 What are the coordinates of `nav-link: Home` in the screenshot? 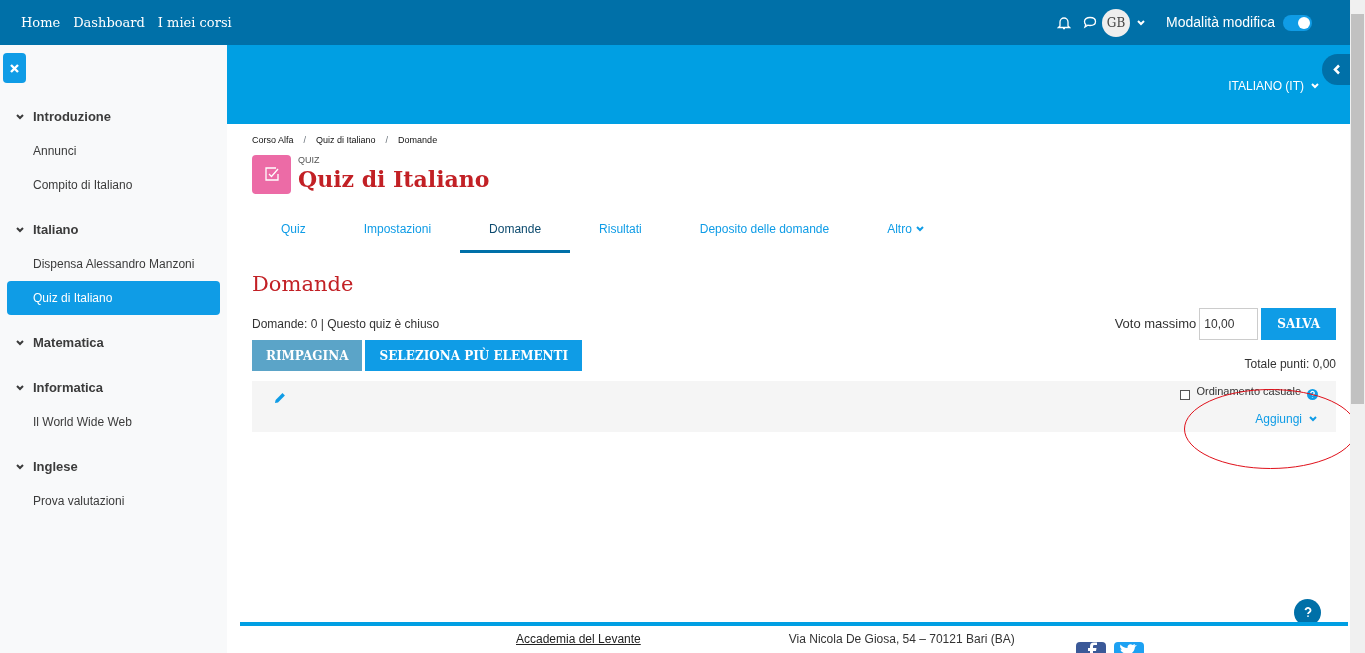 It's located at (41, 22).